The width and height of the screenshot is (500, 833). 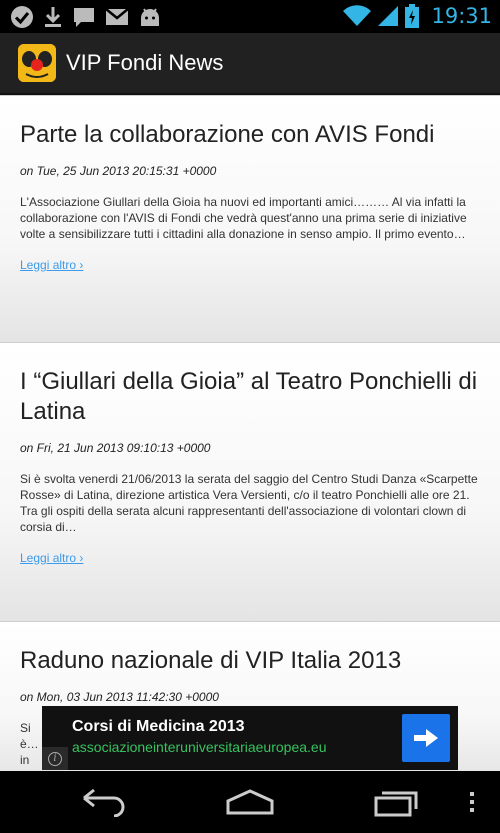 I want to click on post-title: Parte la collaborazione con AVIS Fondi, so click(x=250, y=135).